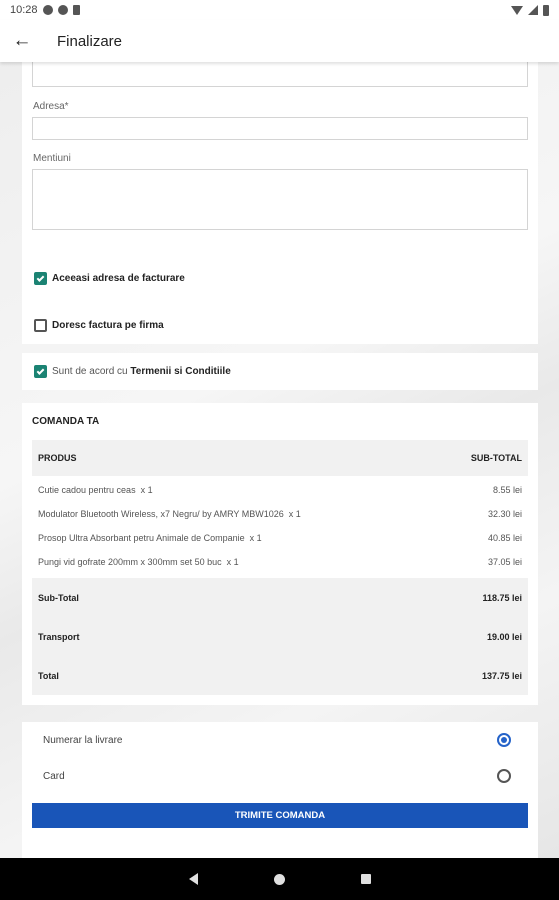  Describe the element at coordinates (118, 278) in the screenshot. I see `same-billing-label: Aceeasi adresa de facturare` at that location.